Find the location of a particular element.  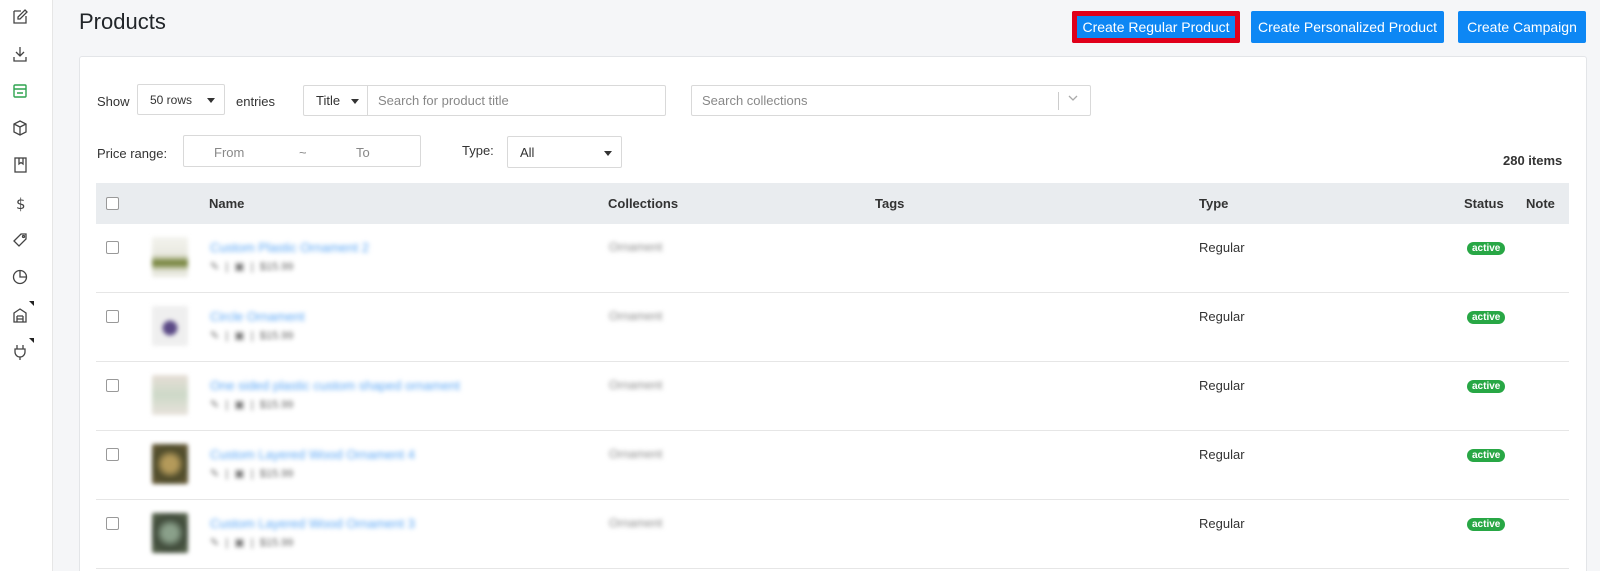

product-name-link: One sided plastic custom shaped ornament is located at coordinates (335, 385).